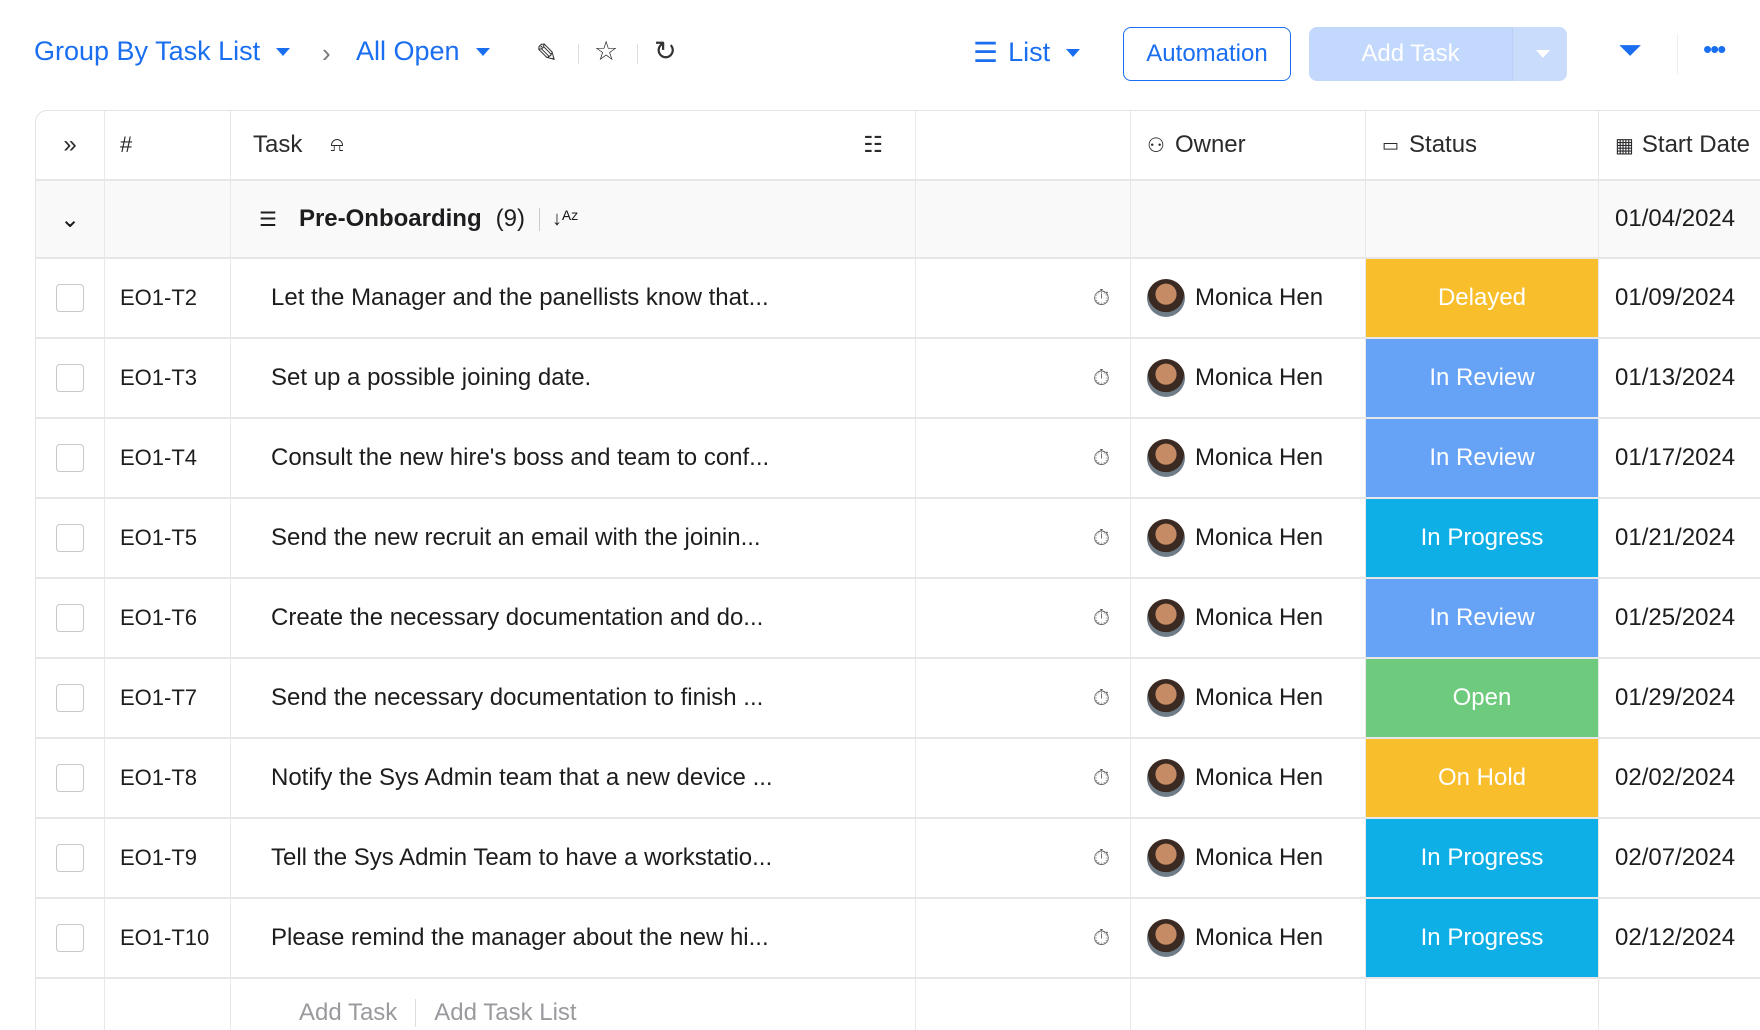  What do you see at coordinates (1679, 298) in the screenshot?
I see `start-date: 01/09/2024` at bounding box center [1679, 298].